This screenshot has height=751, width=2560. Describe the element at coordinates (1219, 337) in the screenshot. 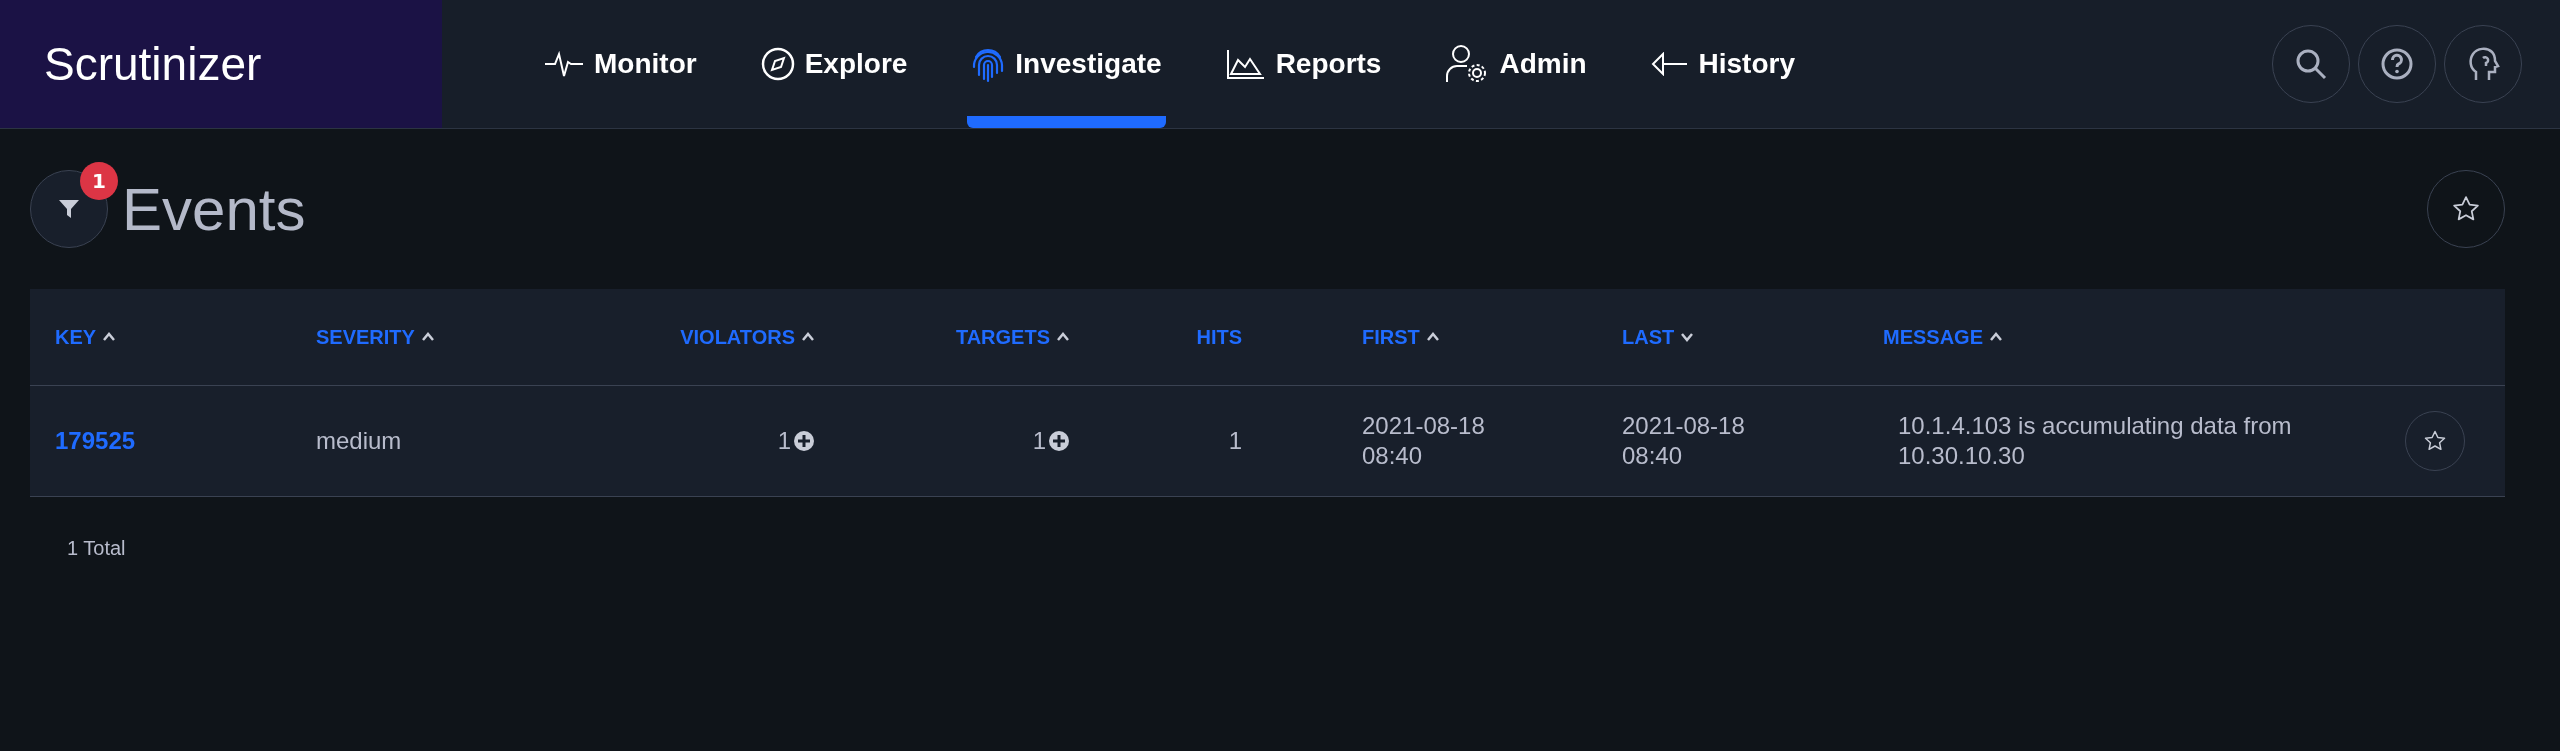

I see `column-header: HITS` at that location.